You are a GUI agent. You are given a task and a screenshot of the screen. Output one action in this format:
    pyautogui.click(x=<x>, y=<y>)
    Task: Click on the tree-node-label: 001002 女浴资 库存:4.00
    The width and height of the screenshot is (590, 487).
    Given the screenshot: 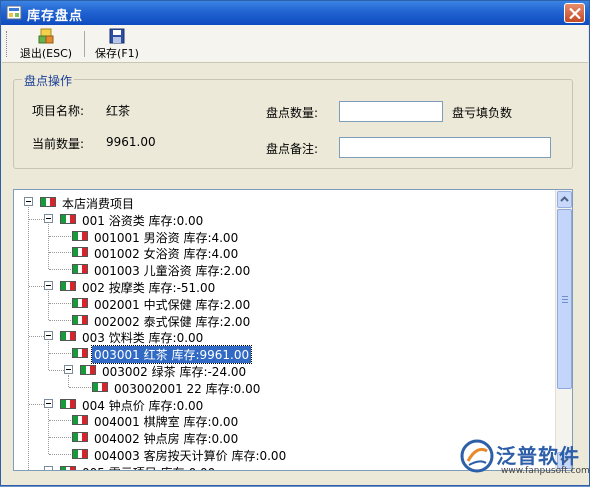 What is the action you would take?
    pyautogui.click(x=166, y=253)
    